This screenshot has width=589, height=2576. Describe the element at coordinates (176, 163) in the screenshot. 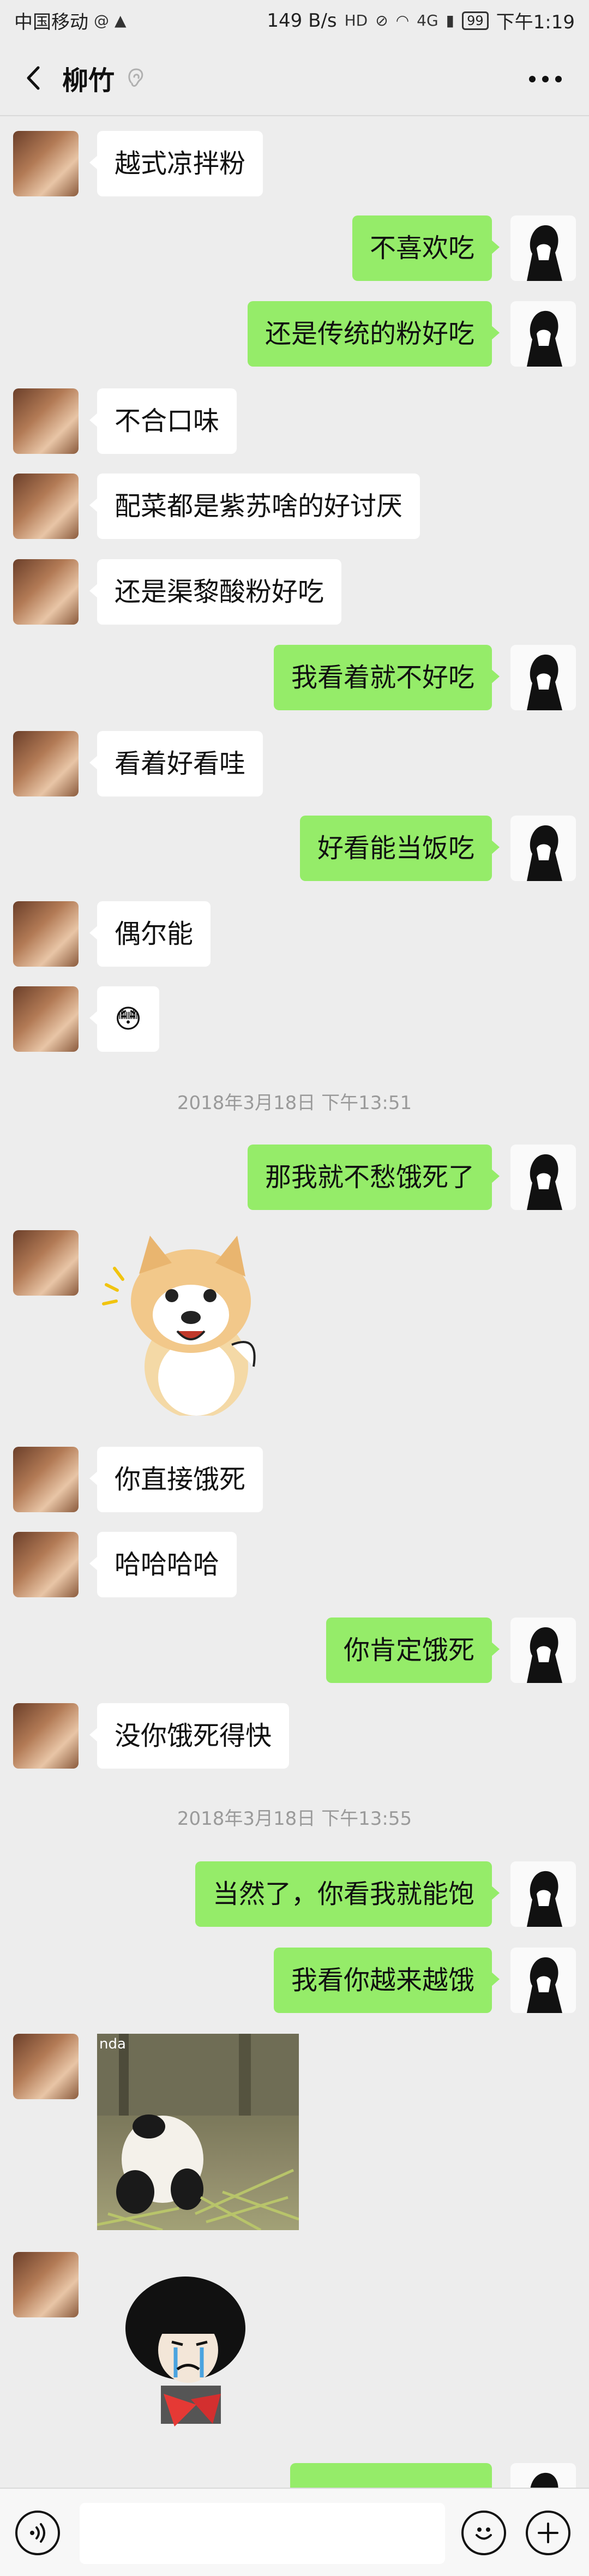

I see `message-bubble: 越式凉拌粉` at that location.